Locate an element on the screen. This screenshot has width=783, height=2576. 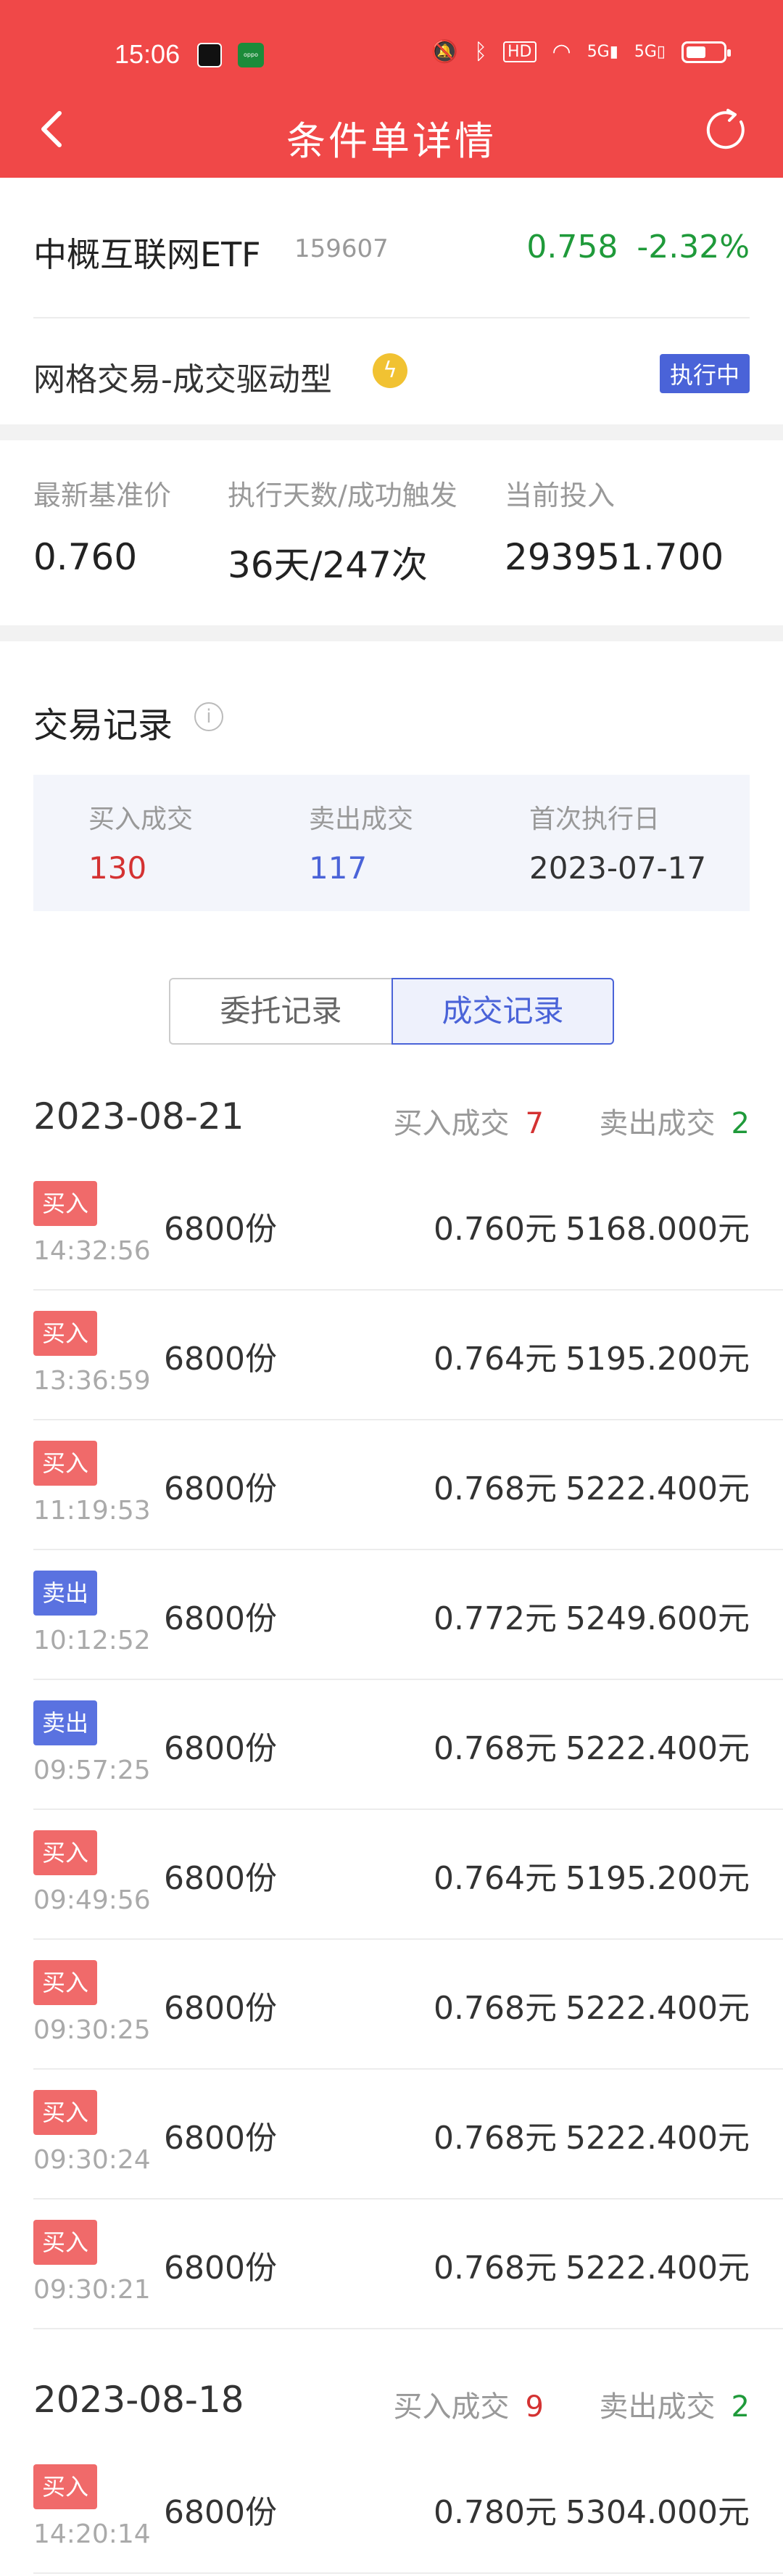
trade-time: 14:32:56 is located at coordinates (92, 1251).